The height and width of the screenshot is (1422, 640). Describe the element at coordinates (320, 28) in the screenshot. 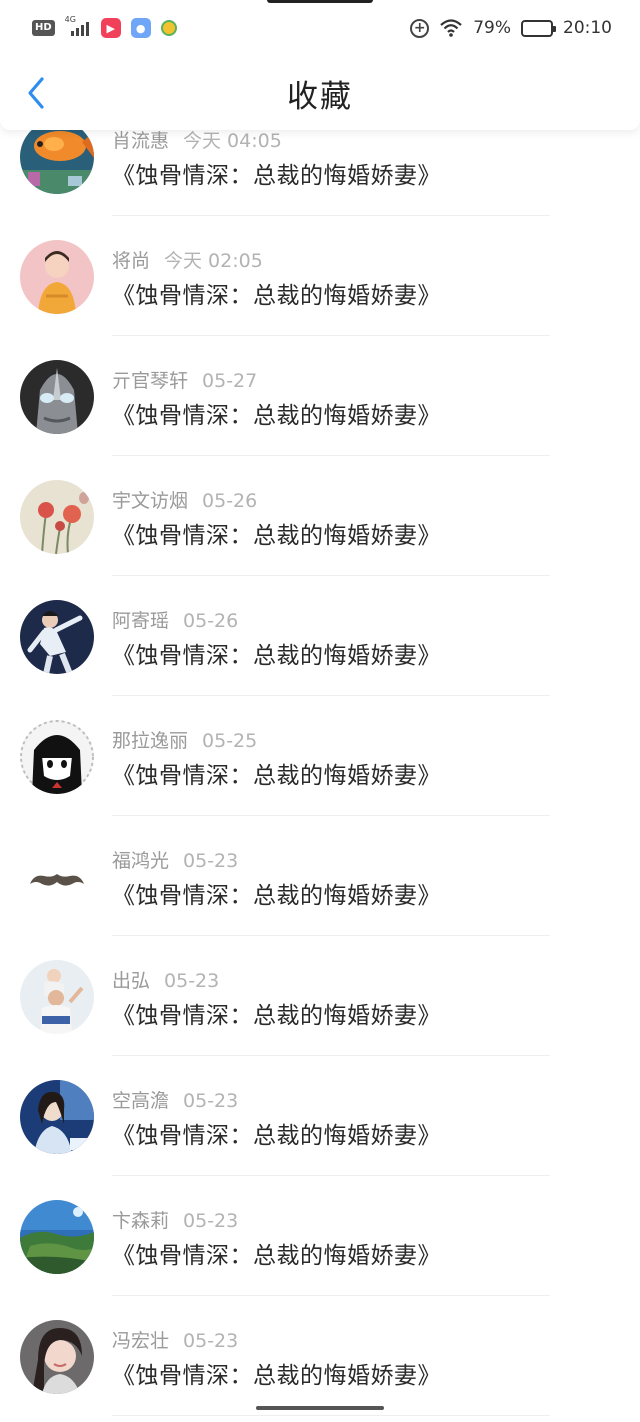

I see `status-bar: HD 4G ▶ ● + 79% 20:10` at that location.